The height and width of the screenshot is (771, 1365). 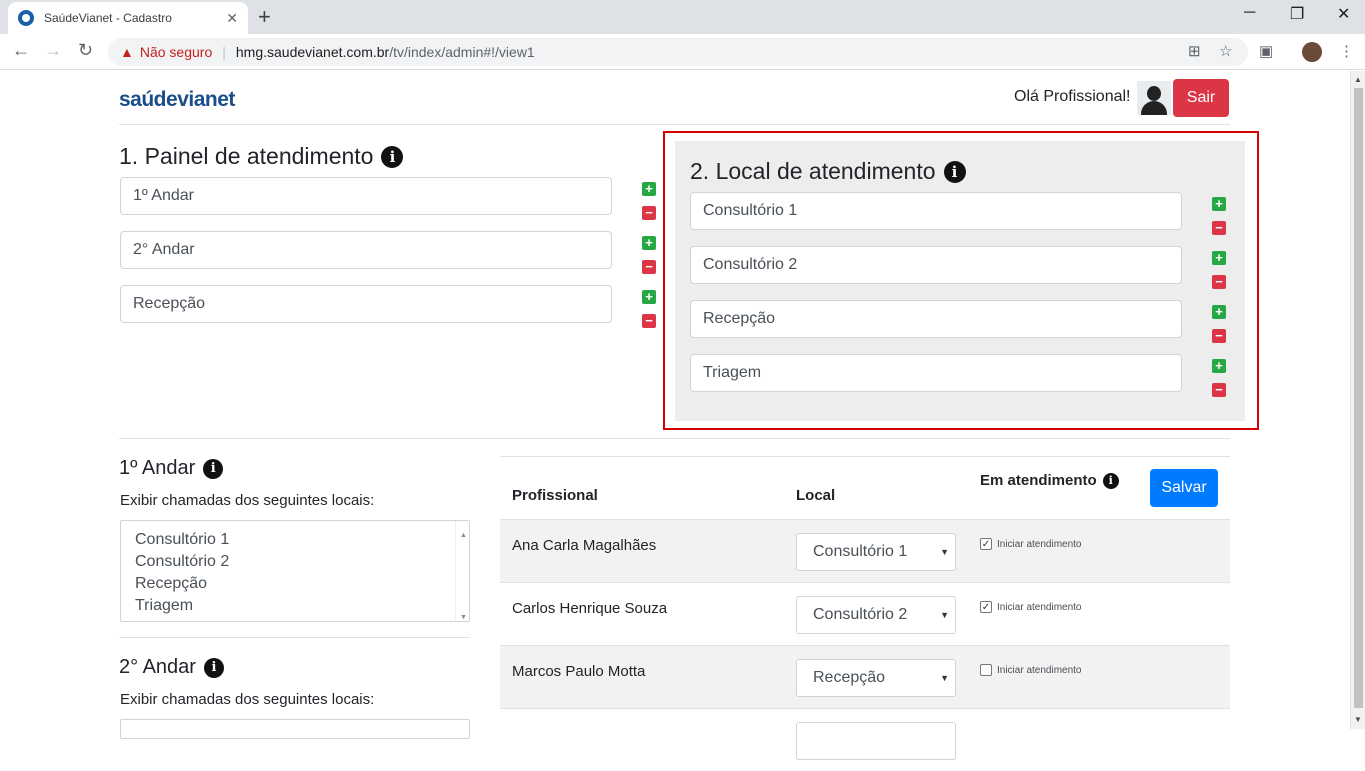 What do you see at coordinates (1343, 14) in the screenshot?
I see `close-window-icon: ✕` at bounding box center [1343, 14].